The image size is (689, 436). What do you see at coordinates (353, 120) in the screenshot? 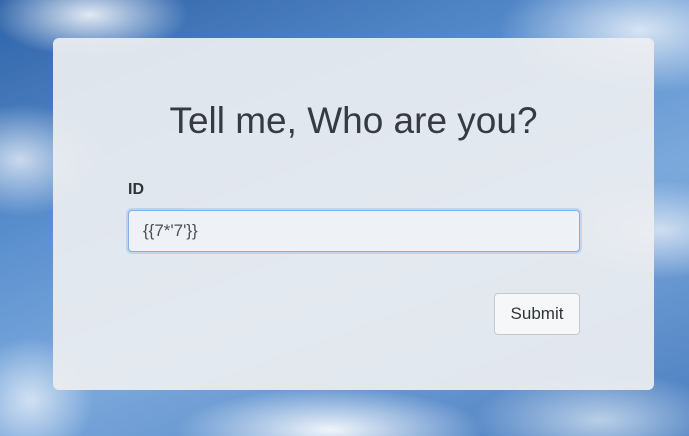
I see `page-title: Tell me, Who are you?` at bounding box center [353, 120].